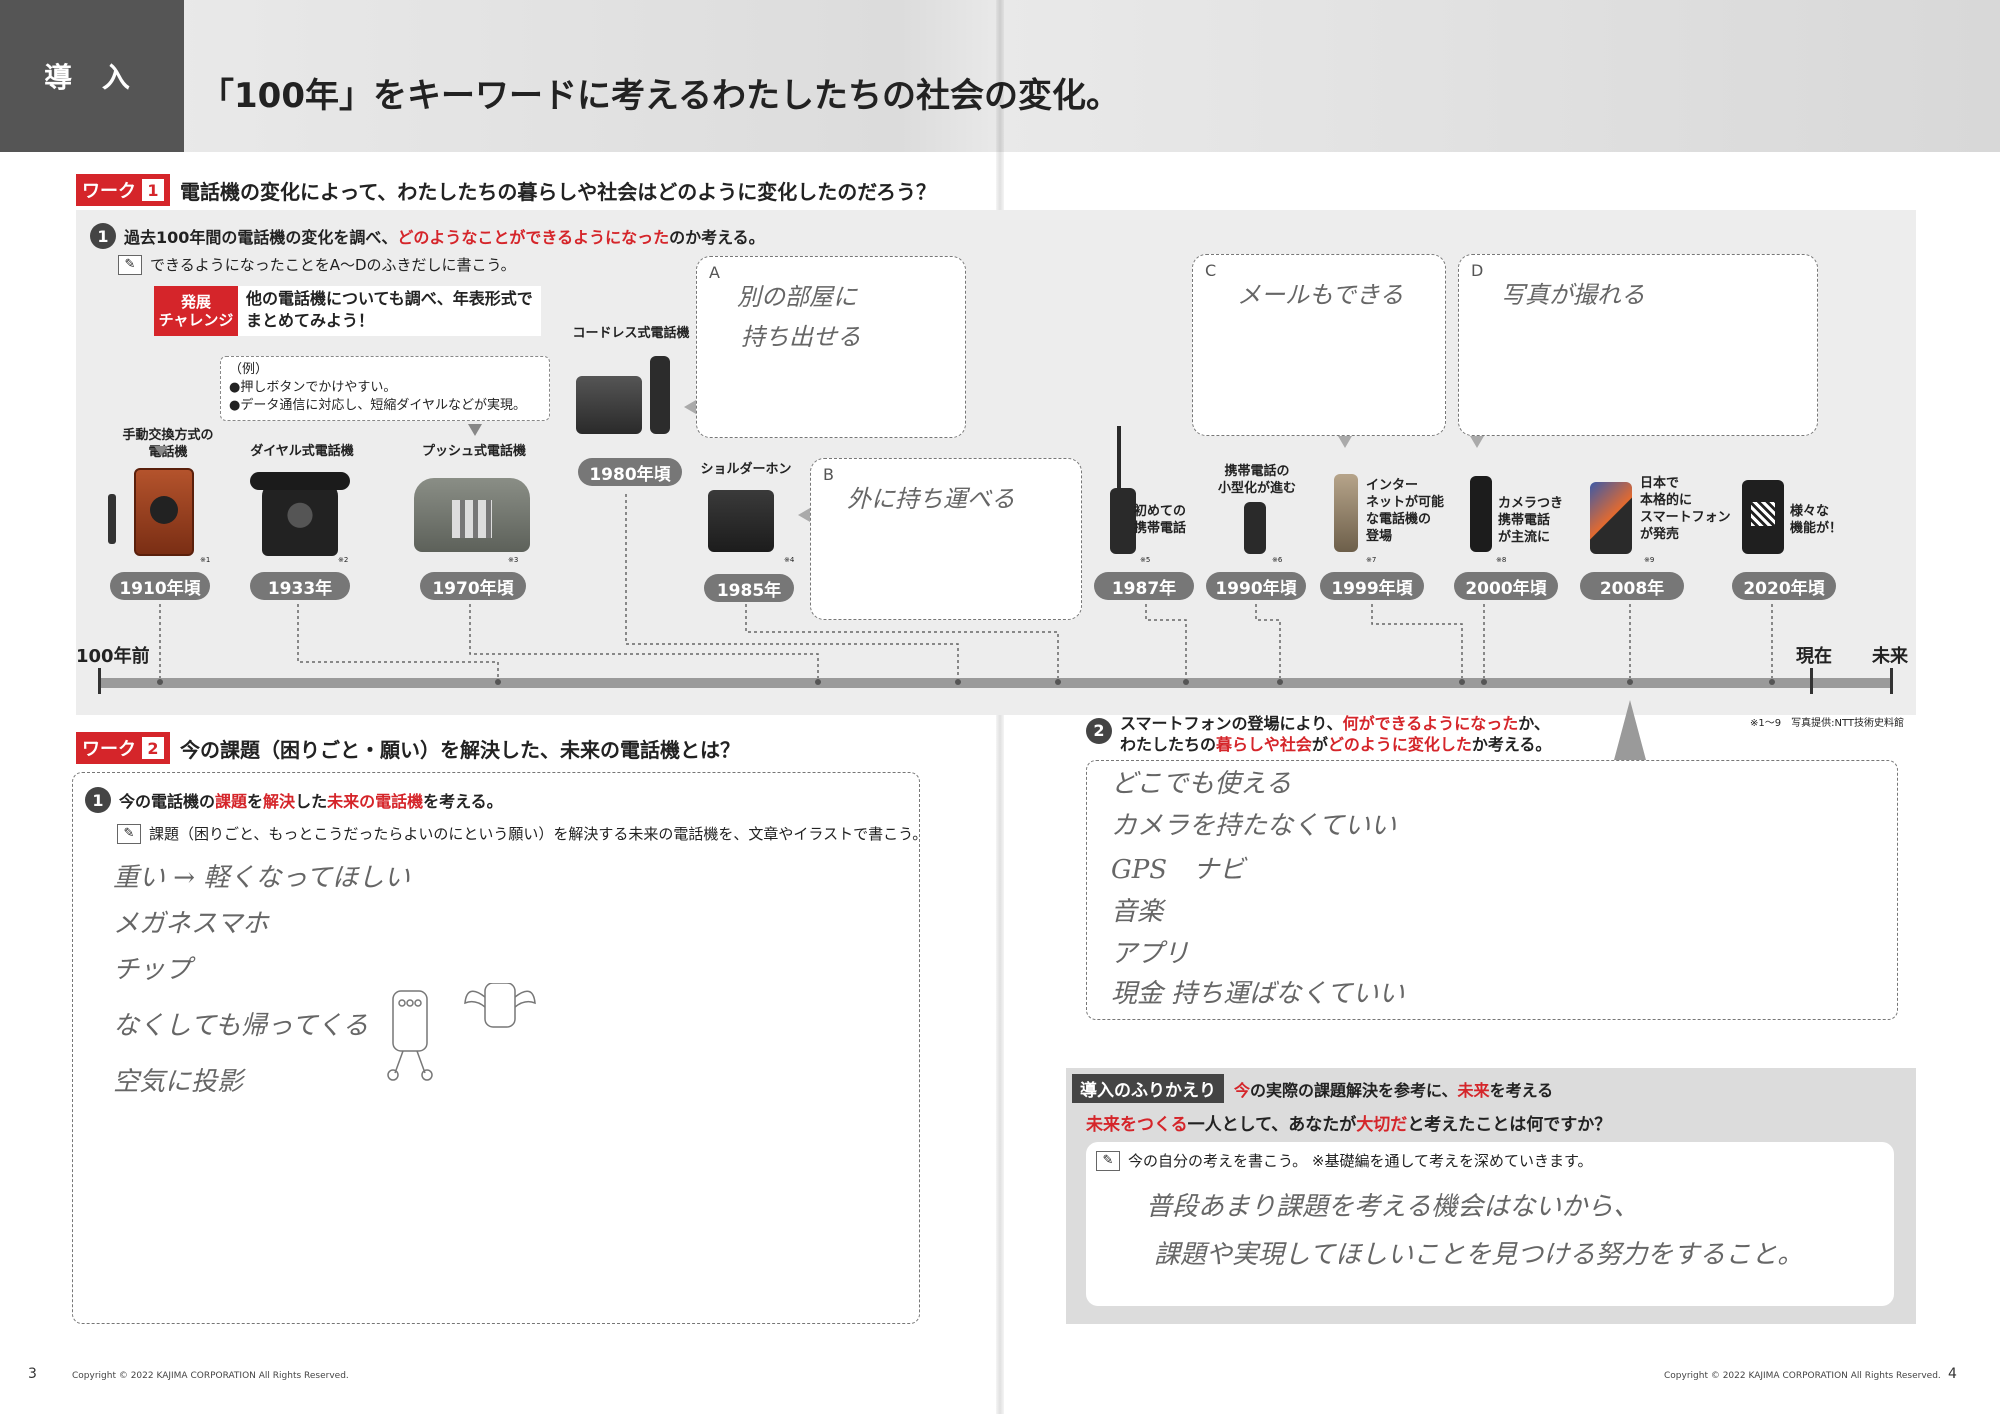  I want to click on work2-step1-t4: を考える。, so click(463, 801).